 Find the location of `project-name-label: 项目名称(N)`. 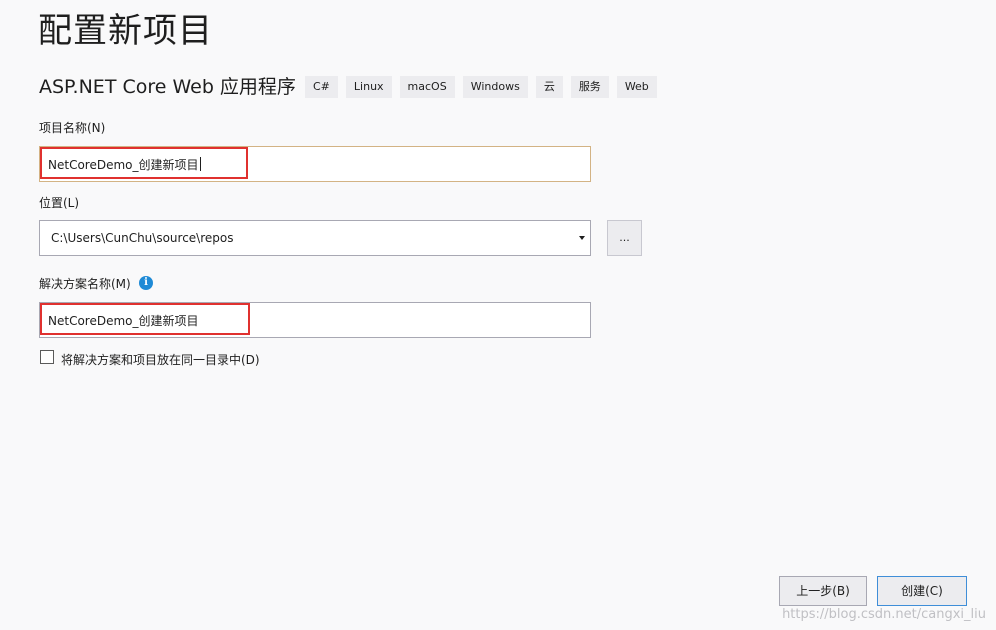

project-name-label: 项目名称(N) is located at coordinates (72, 128).